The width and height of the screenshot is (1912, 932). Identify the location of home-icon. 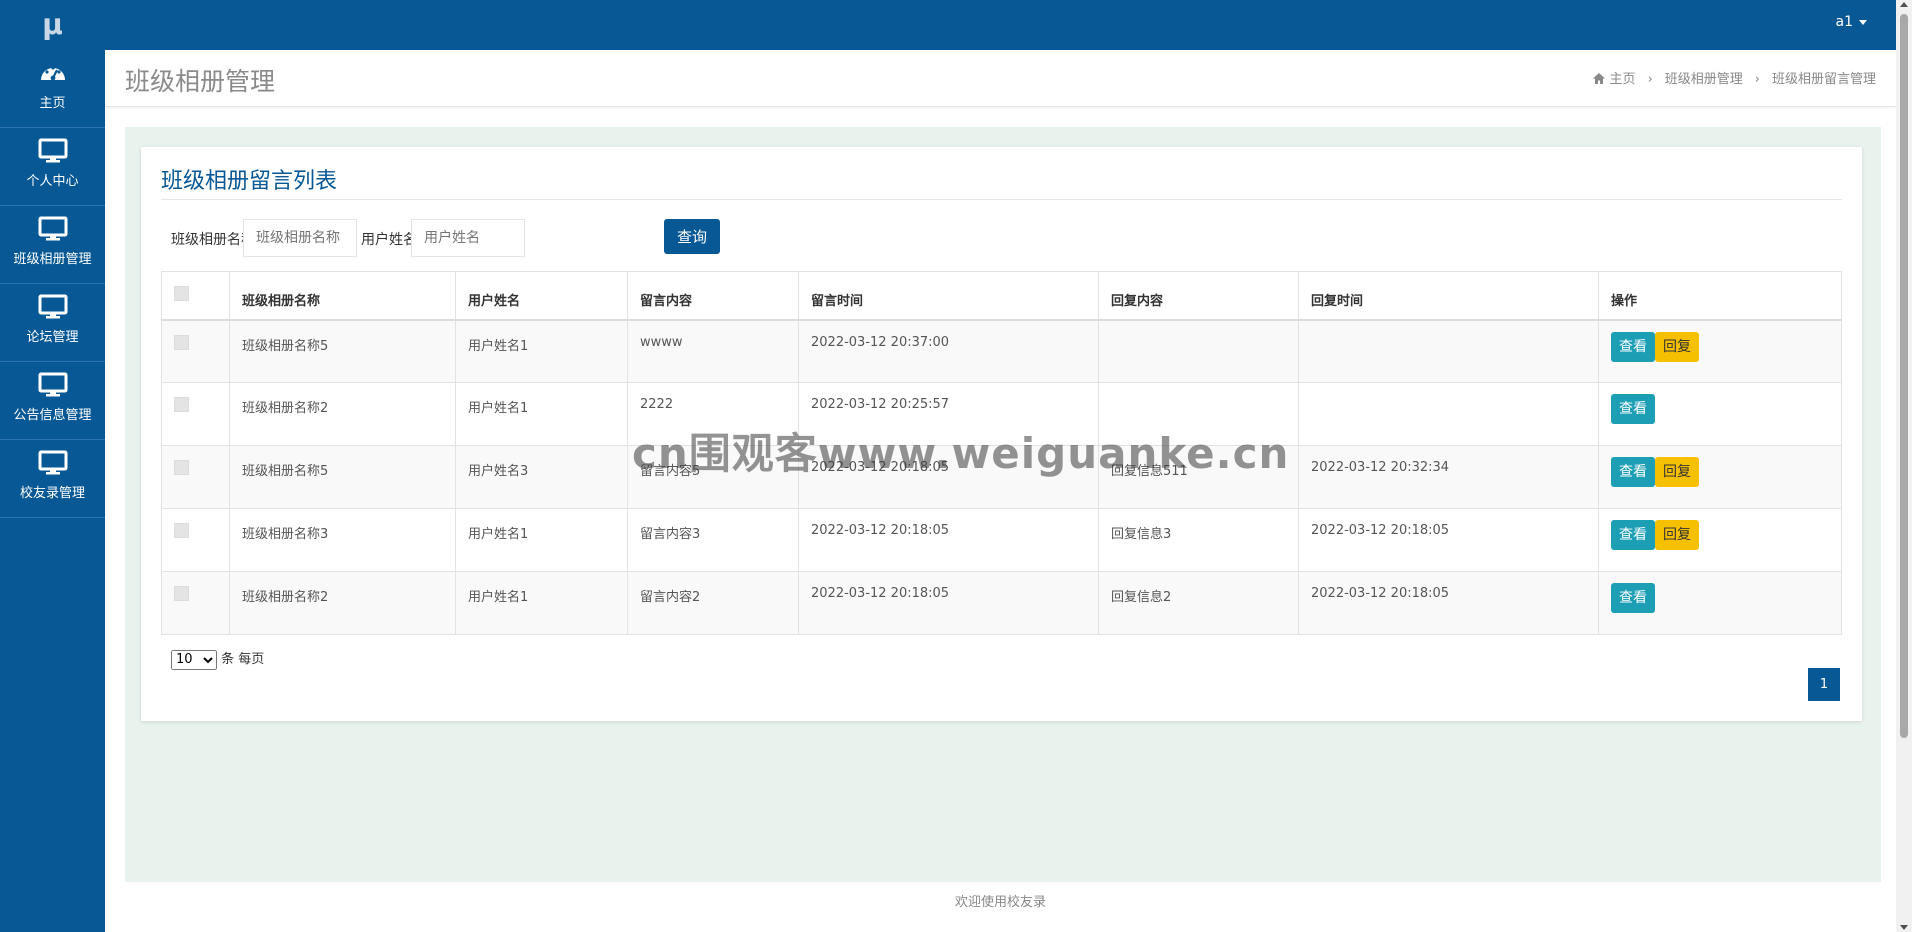
(1598, 78).